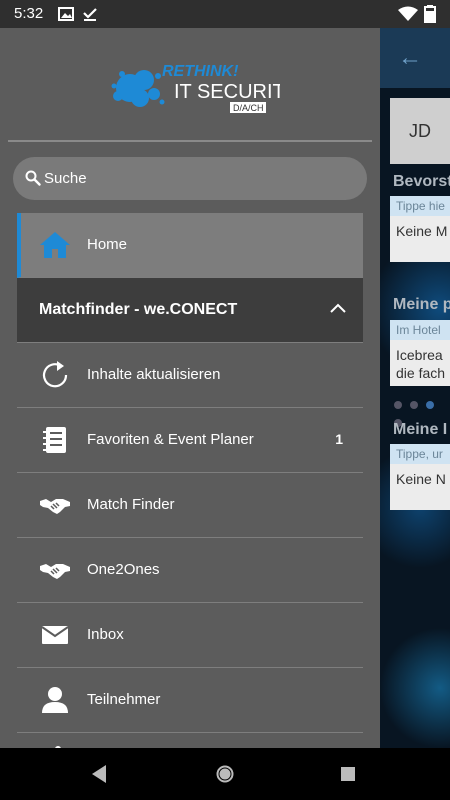  What do you see at coordinates (421, 373) in the screenshot?
I see `card-body-line: die fach` at bounding box center [421, 373].